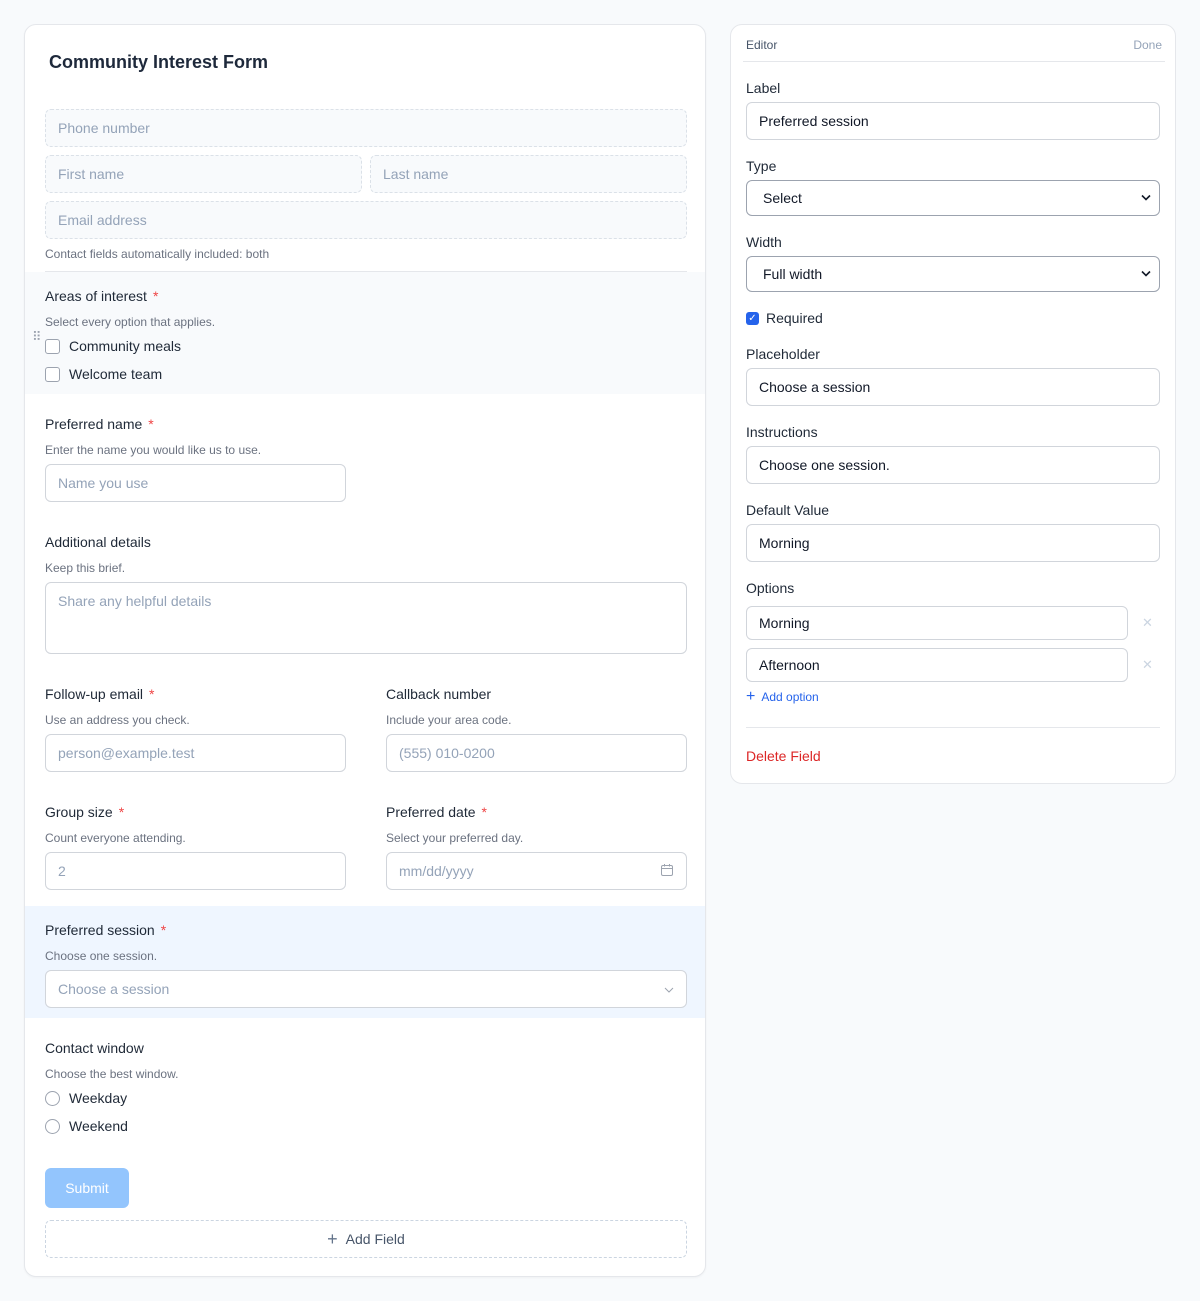  Describe the element at coordinates (953, 274) in the screenshot. I see `width-select: Full width` at that location.